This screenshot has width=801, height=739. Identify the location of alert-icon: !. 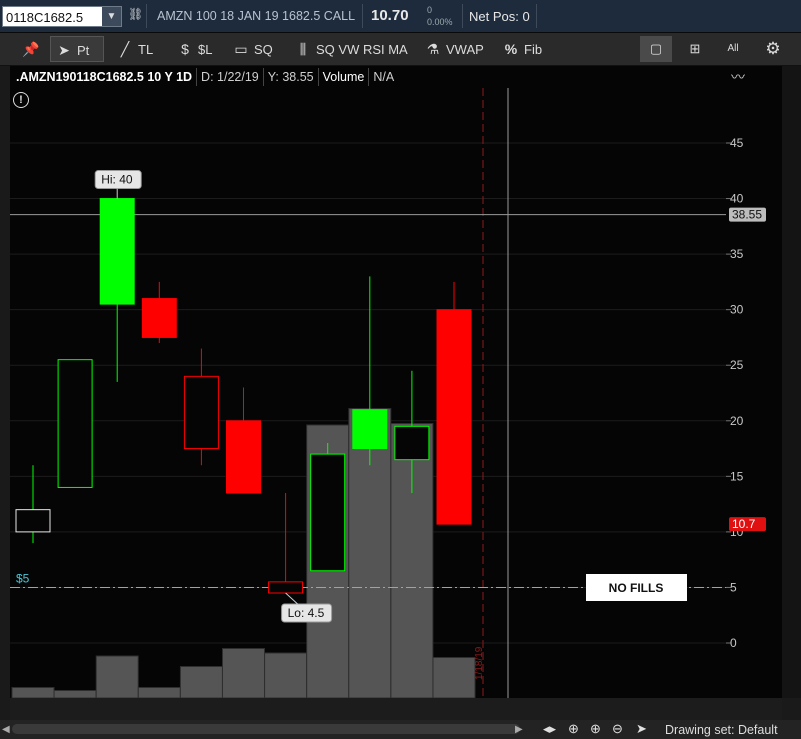
(21, 100).